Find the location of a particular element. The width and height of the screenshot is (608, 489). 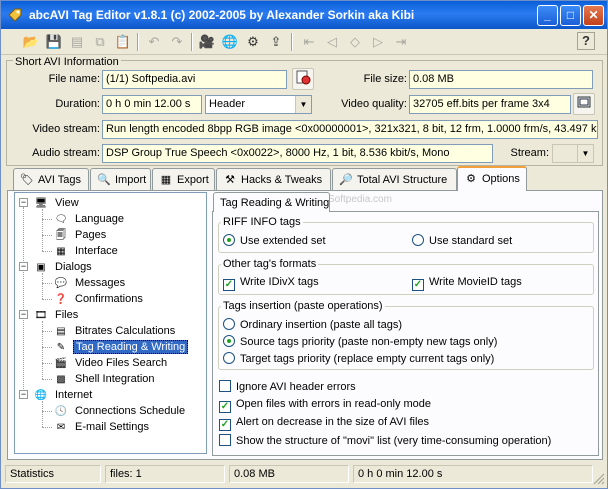

duration-label: Duration: is located at coordinates (77, 104).